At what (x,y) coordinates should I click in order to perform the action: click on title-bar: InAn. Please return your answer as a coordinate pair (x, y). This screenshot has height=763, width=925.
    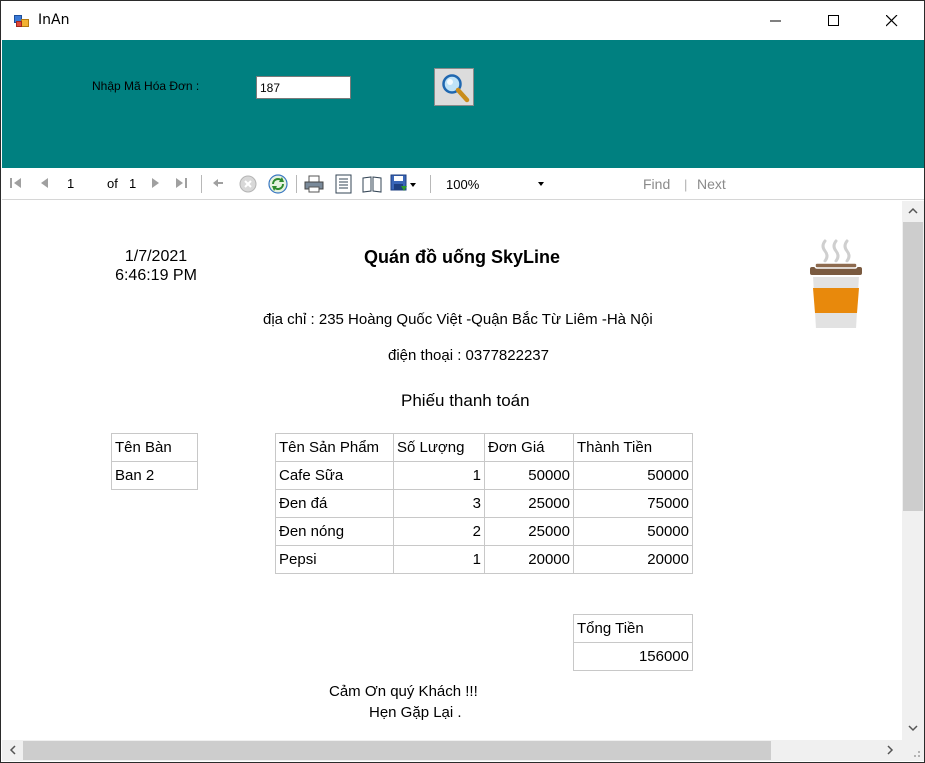
    Looking at the image, I should click on (462, 20).